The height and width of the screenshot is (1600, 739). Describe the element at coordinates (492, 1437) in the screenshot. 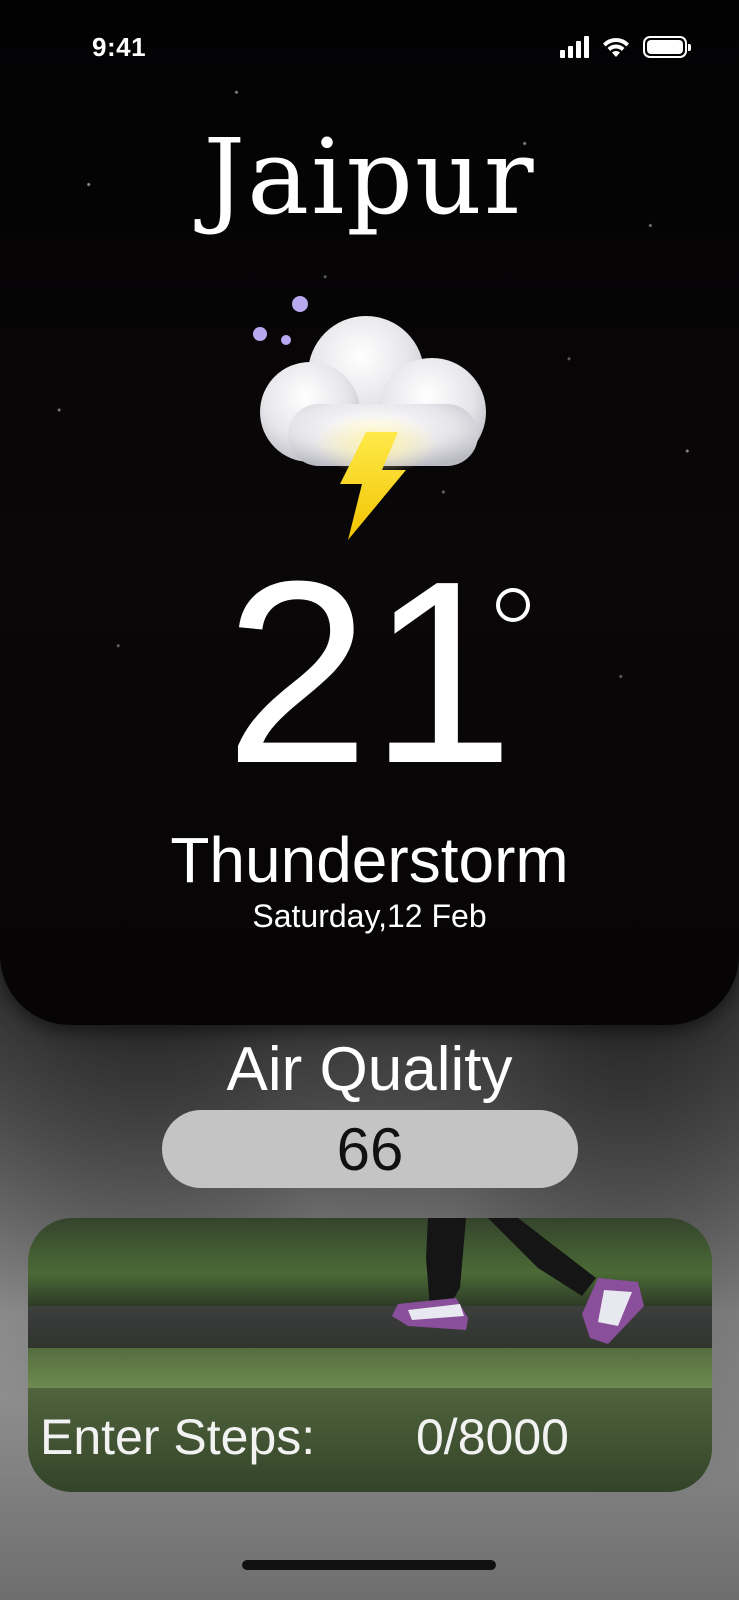

I see `steps-counter: 0/8000` at that location.